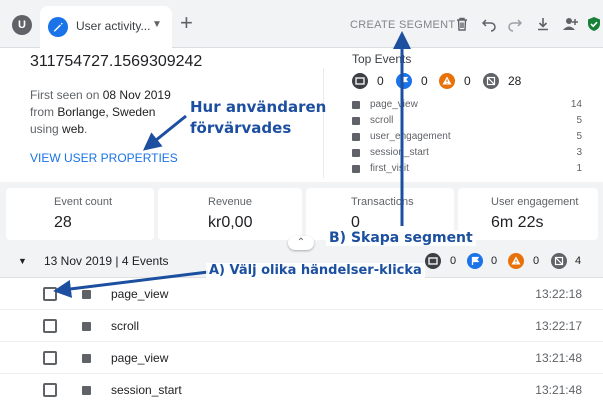 This screenshot has height=401, width=603. Describe the element at coordinates (424, 81) in the screenshot. I see `badge-count-flag: 0` at that location.